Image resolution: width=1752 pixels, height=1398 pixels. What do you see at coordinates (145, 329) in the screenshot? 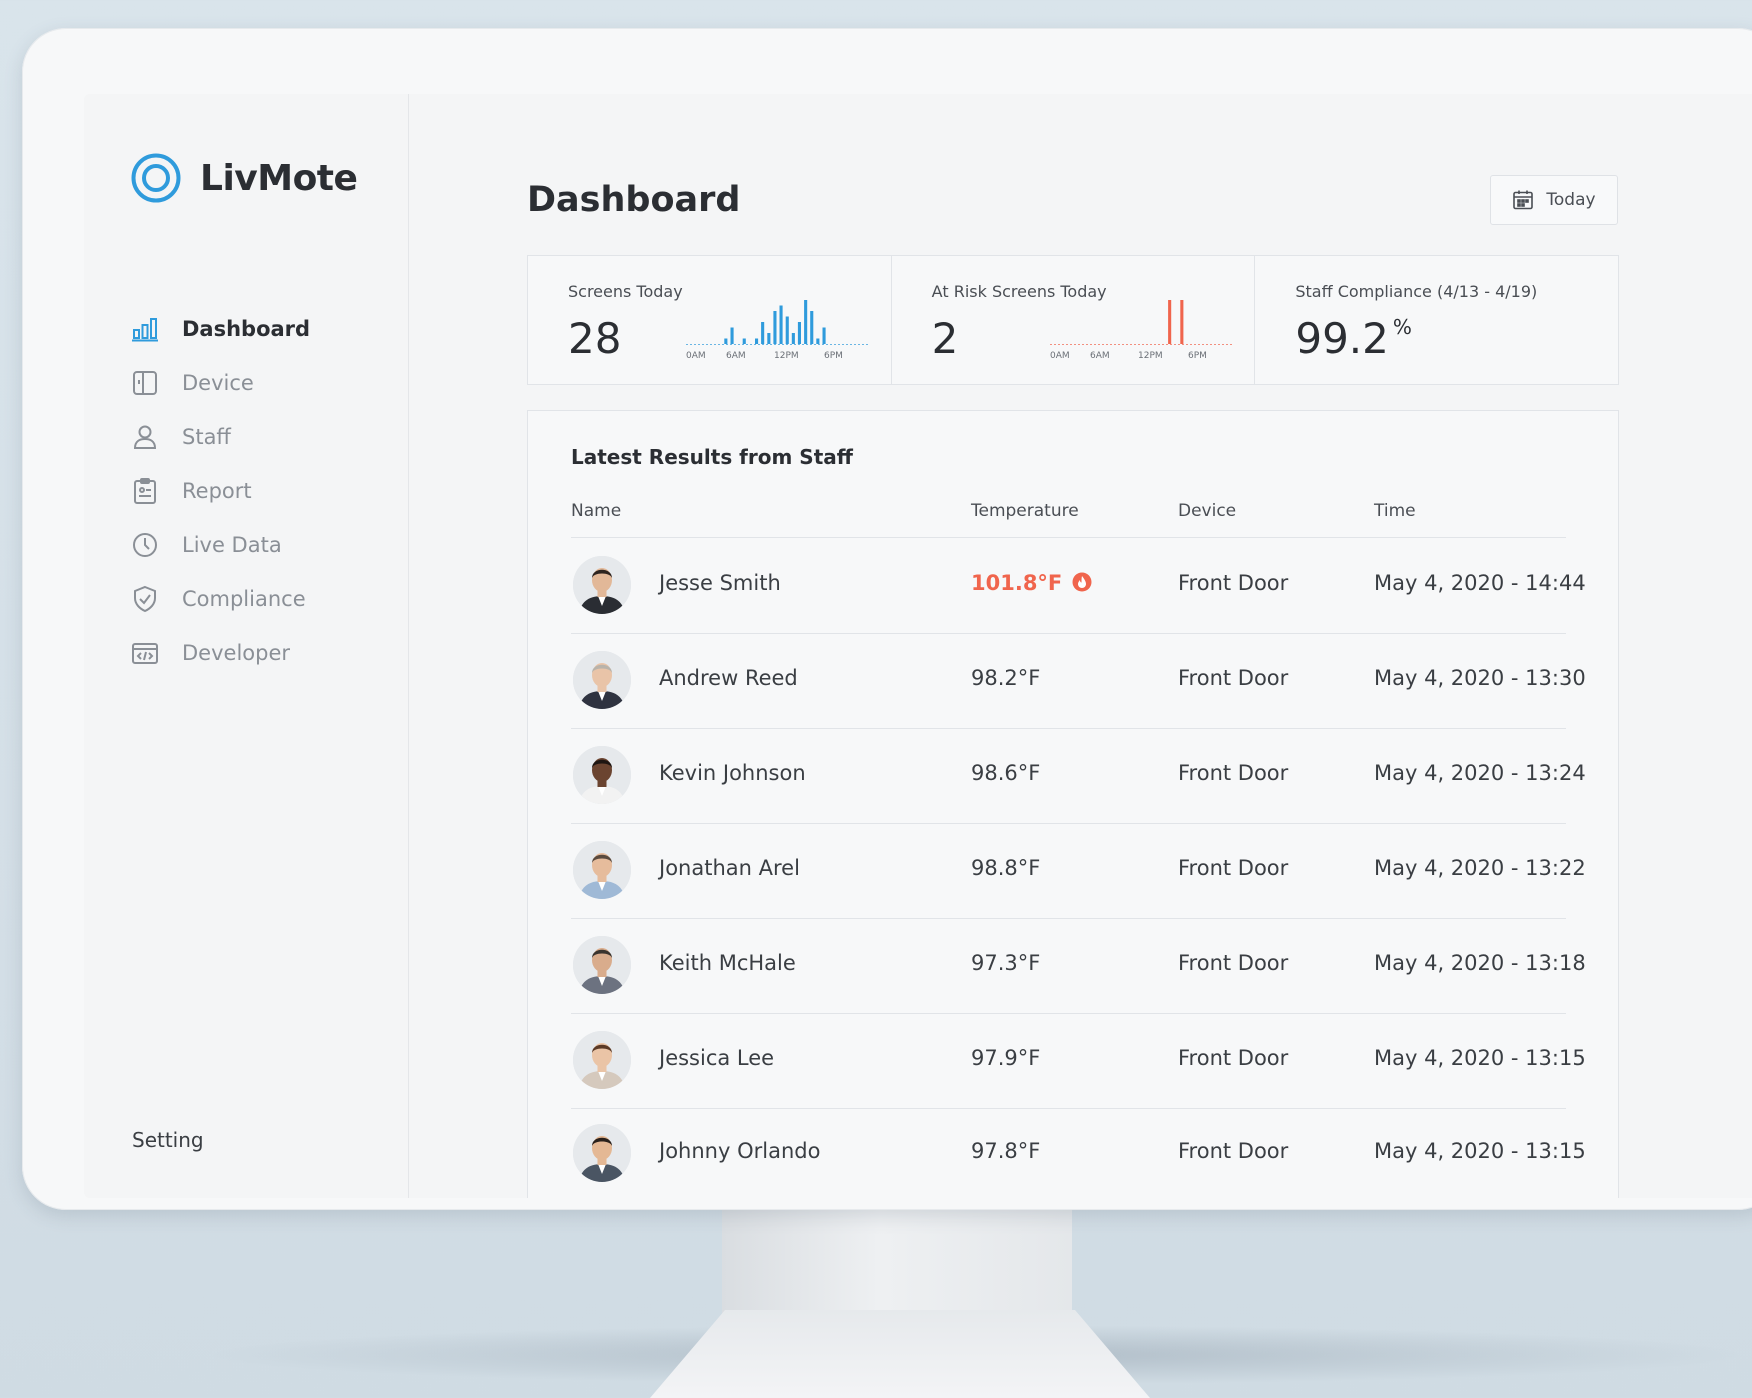
I see `bar-chart-icon` at bounding box center [145, 329].